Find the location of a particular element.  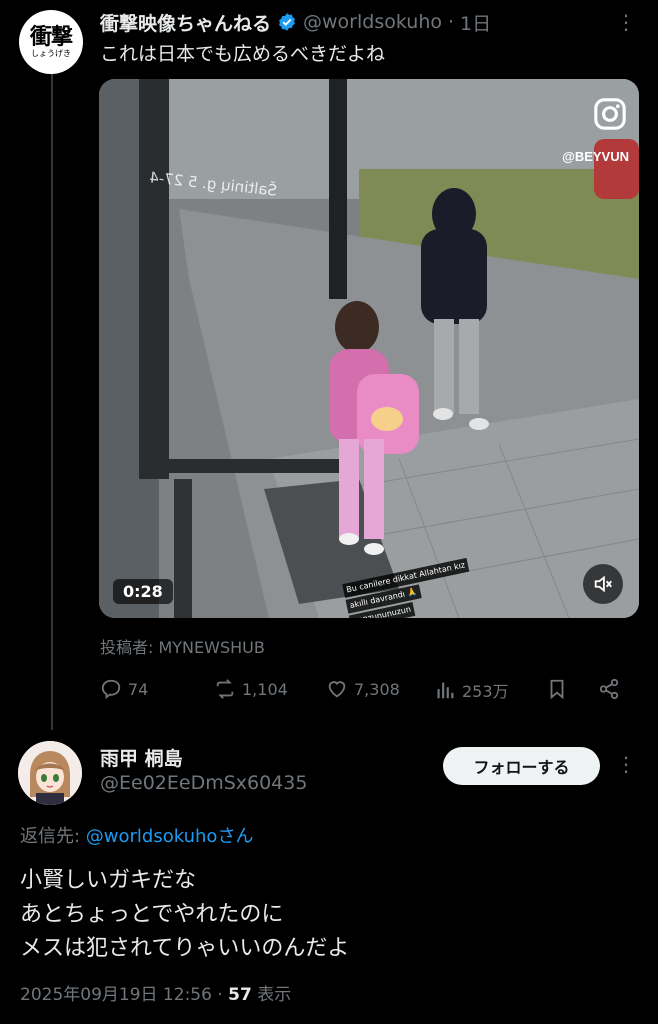

reply-handle-link: @worldsokuho is located at coordinates (152, 836).